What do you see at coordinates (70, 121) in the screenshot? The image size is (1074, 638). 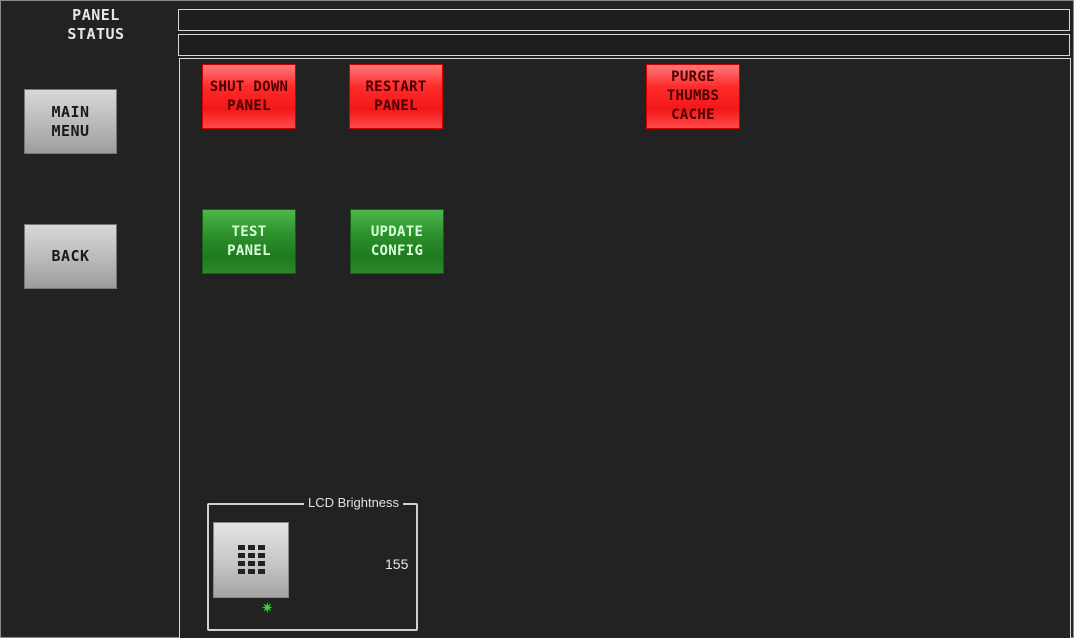 I see `main-menu-button: MAIN MENU` at bounding box center [70, 121].